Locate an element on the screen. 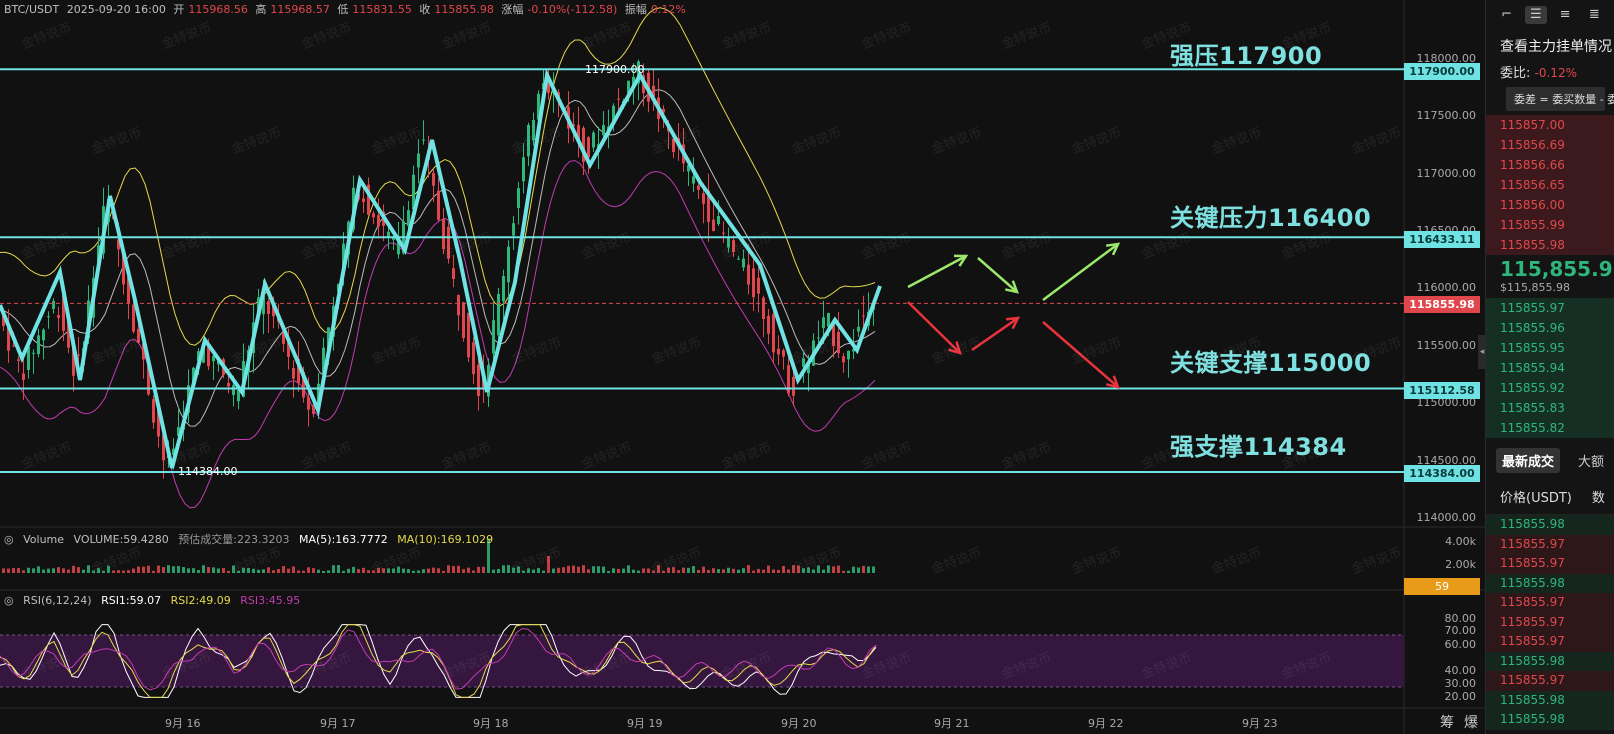 Image resolution: width=1614 pixels, height=734 pixels. bid-row: 115855.94 is located at coordinates (1550, 368).